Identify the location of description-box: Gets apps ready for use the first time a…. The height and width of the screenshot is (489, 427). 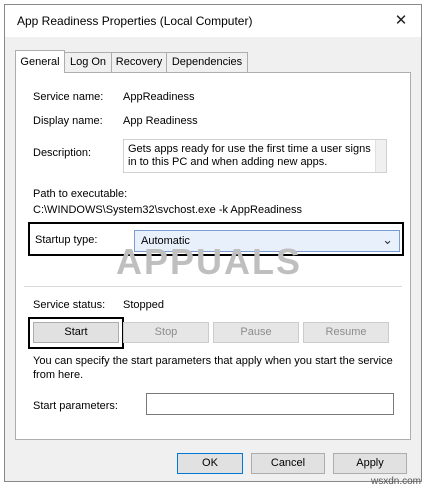
(255, 156).